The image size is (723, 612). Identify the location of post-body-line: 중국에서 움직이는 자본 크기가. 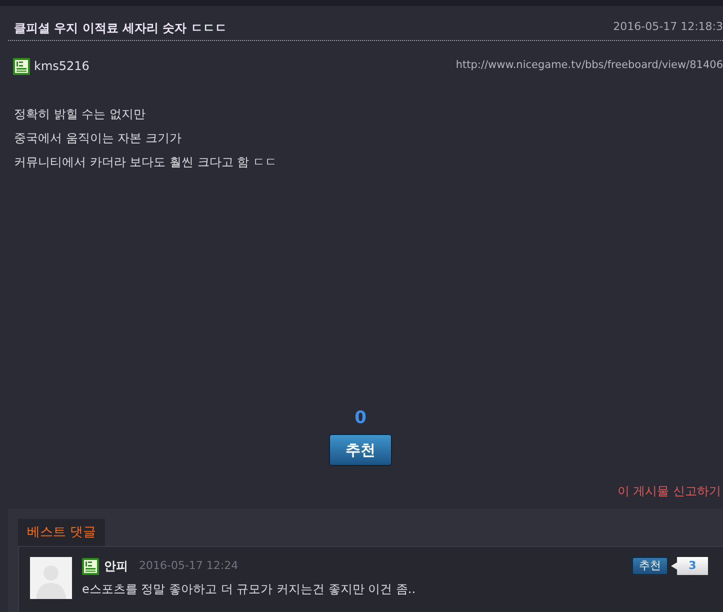
(98, 138).